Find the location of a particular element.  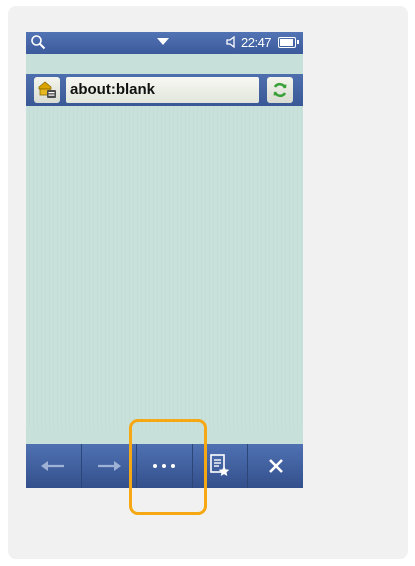

close-icon is located at coordinates (275, 466).